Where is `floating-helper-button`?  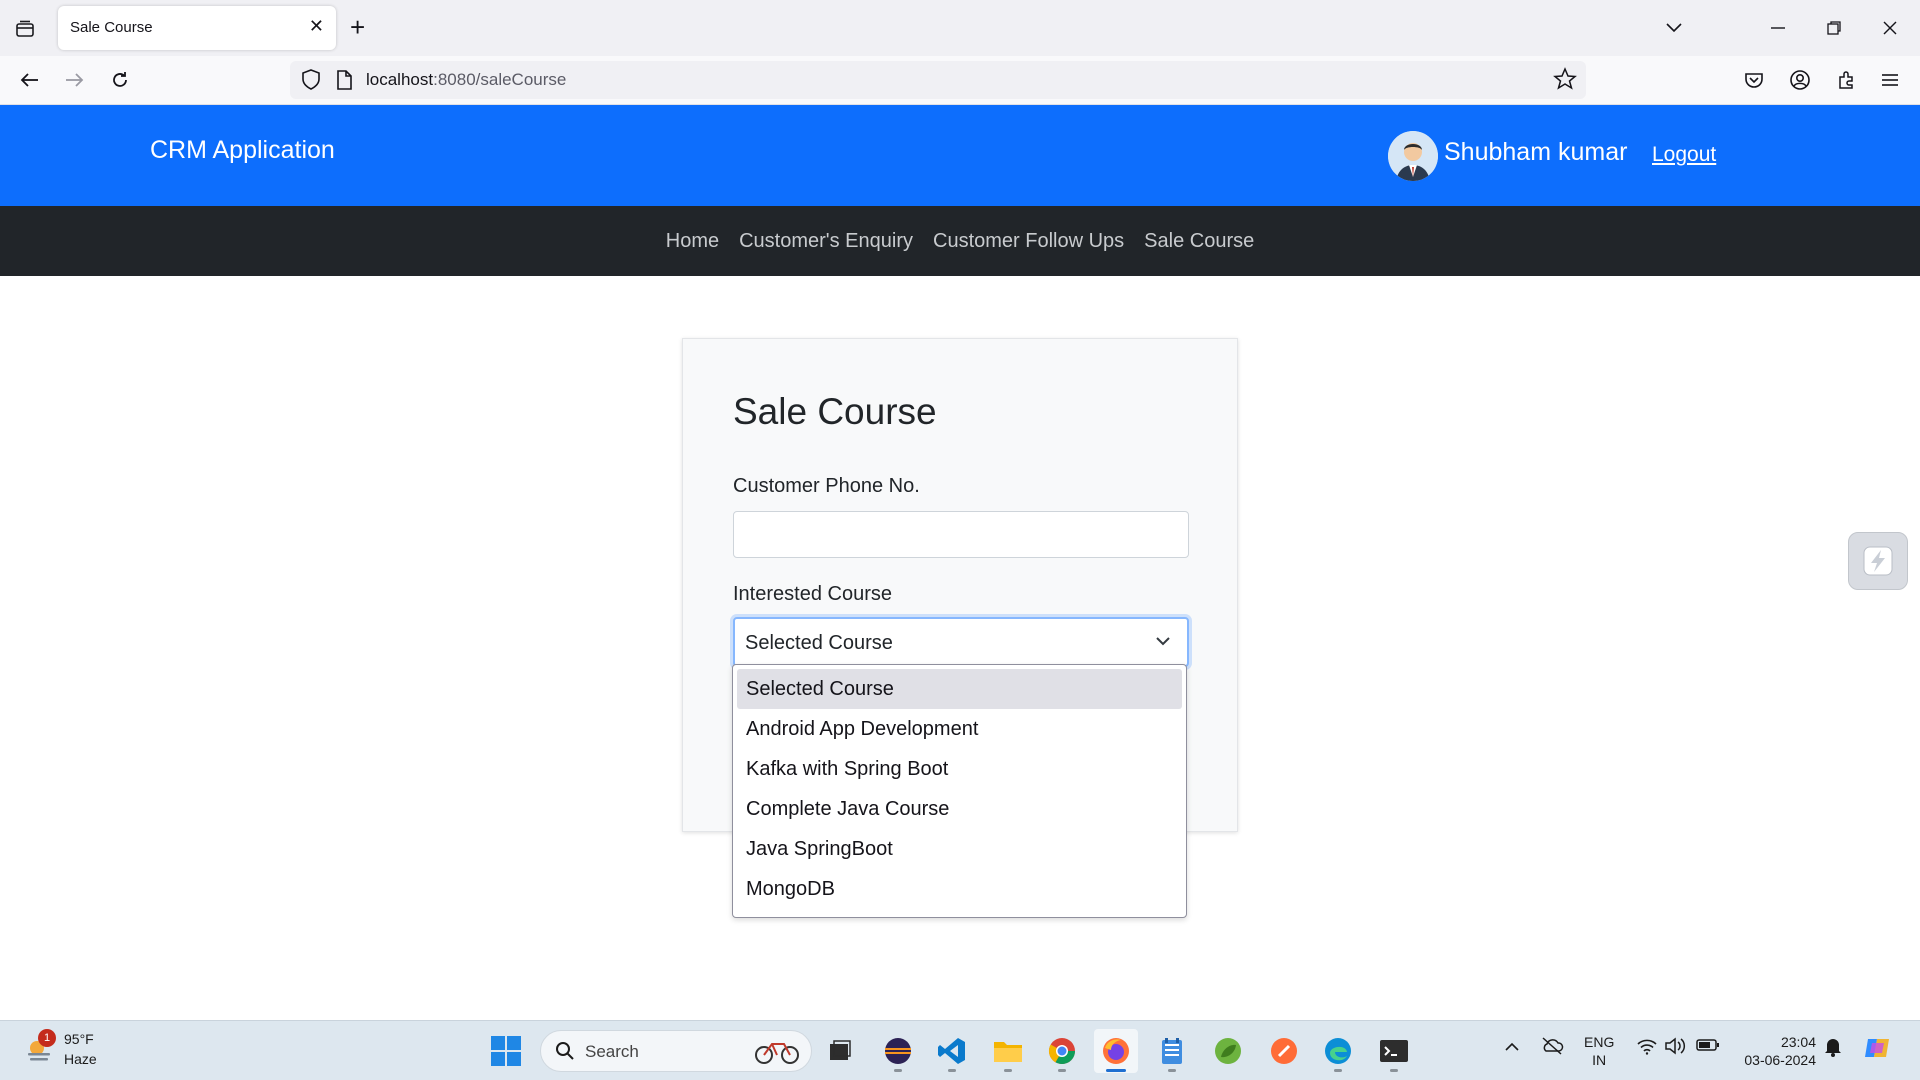 floating-helper-button is located at coordinates (1878, 561).